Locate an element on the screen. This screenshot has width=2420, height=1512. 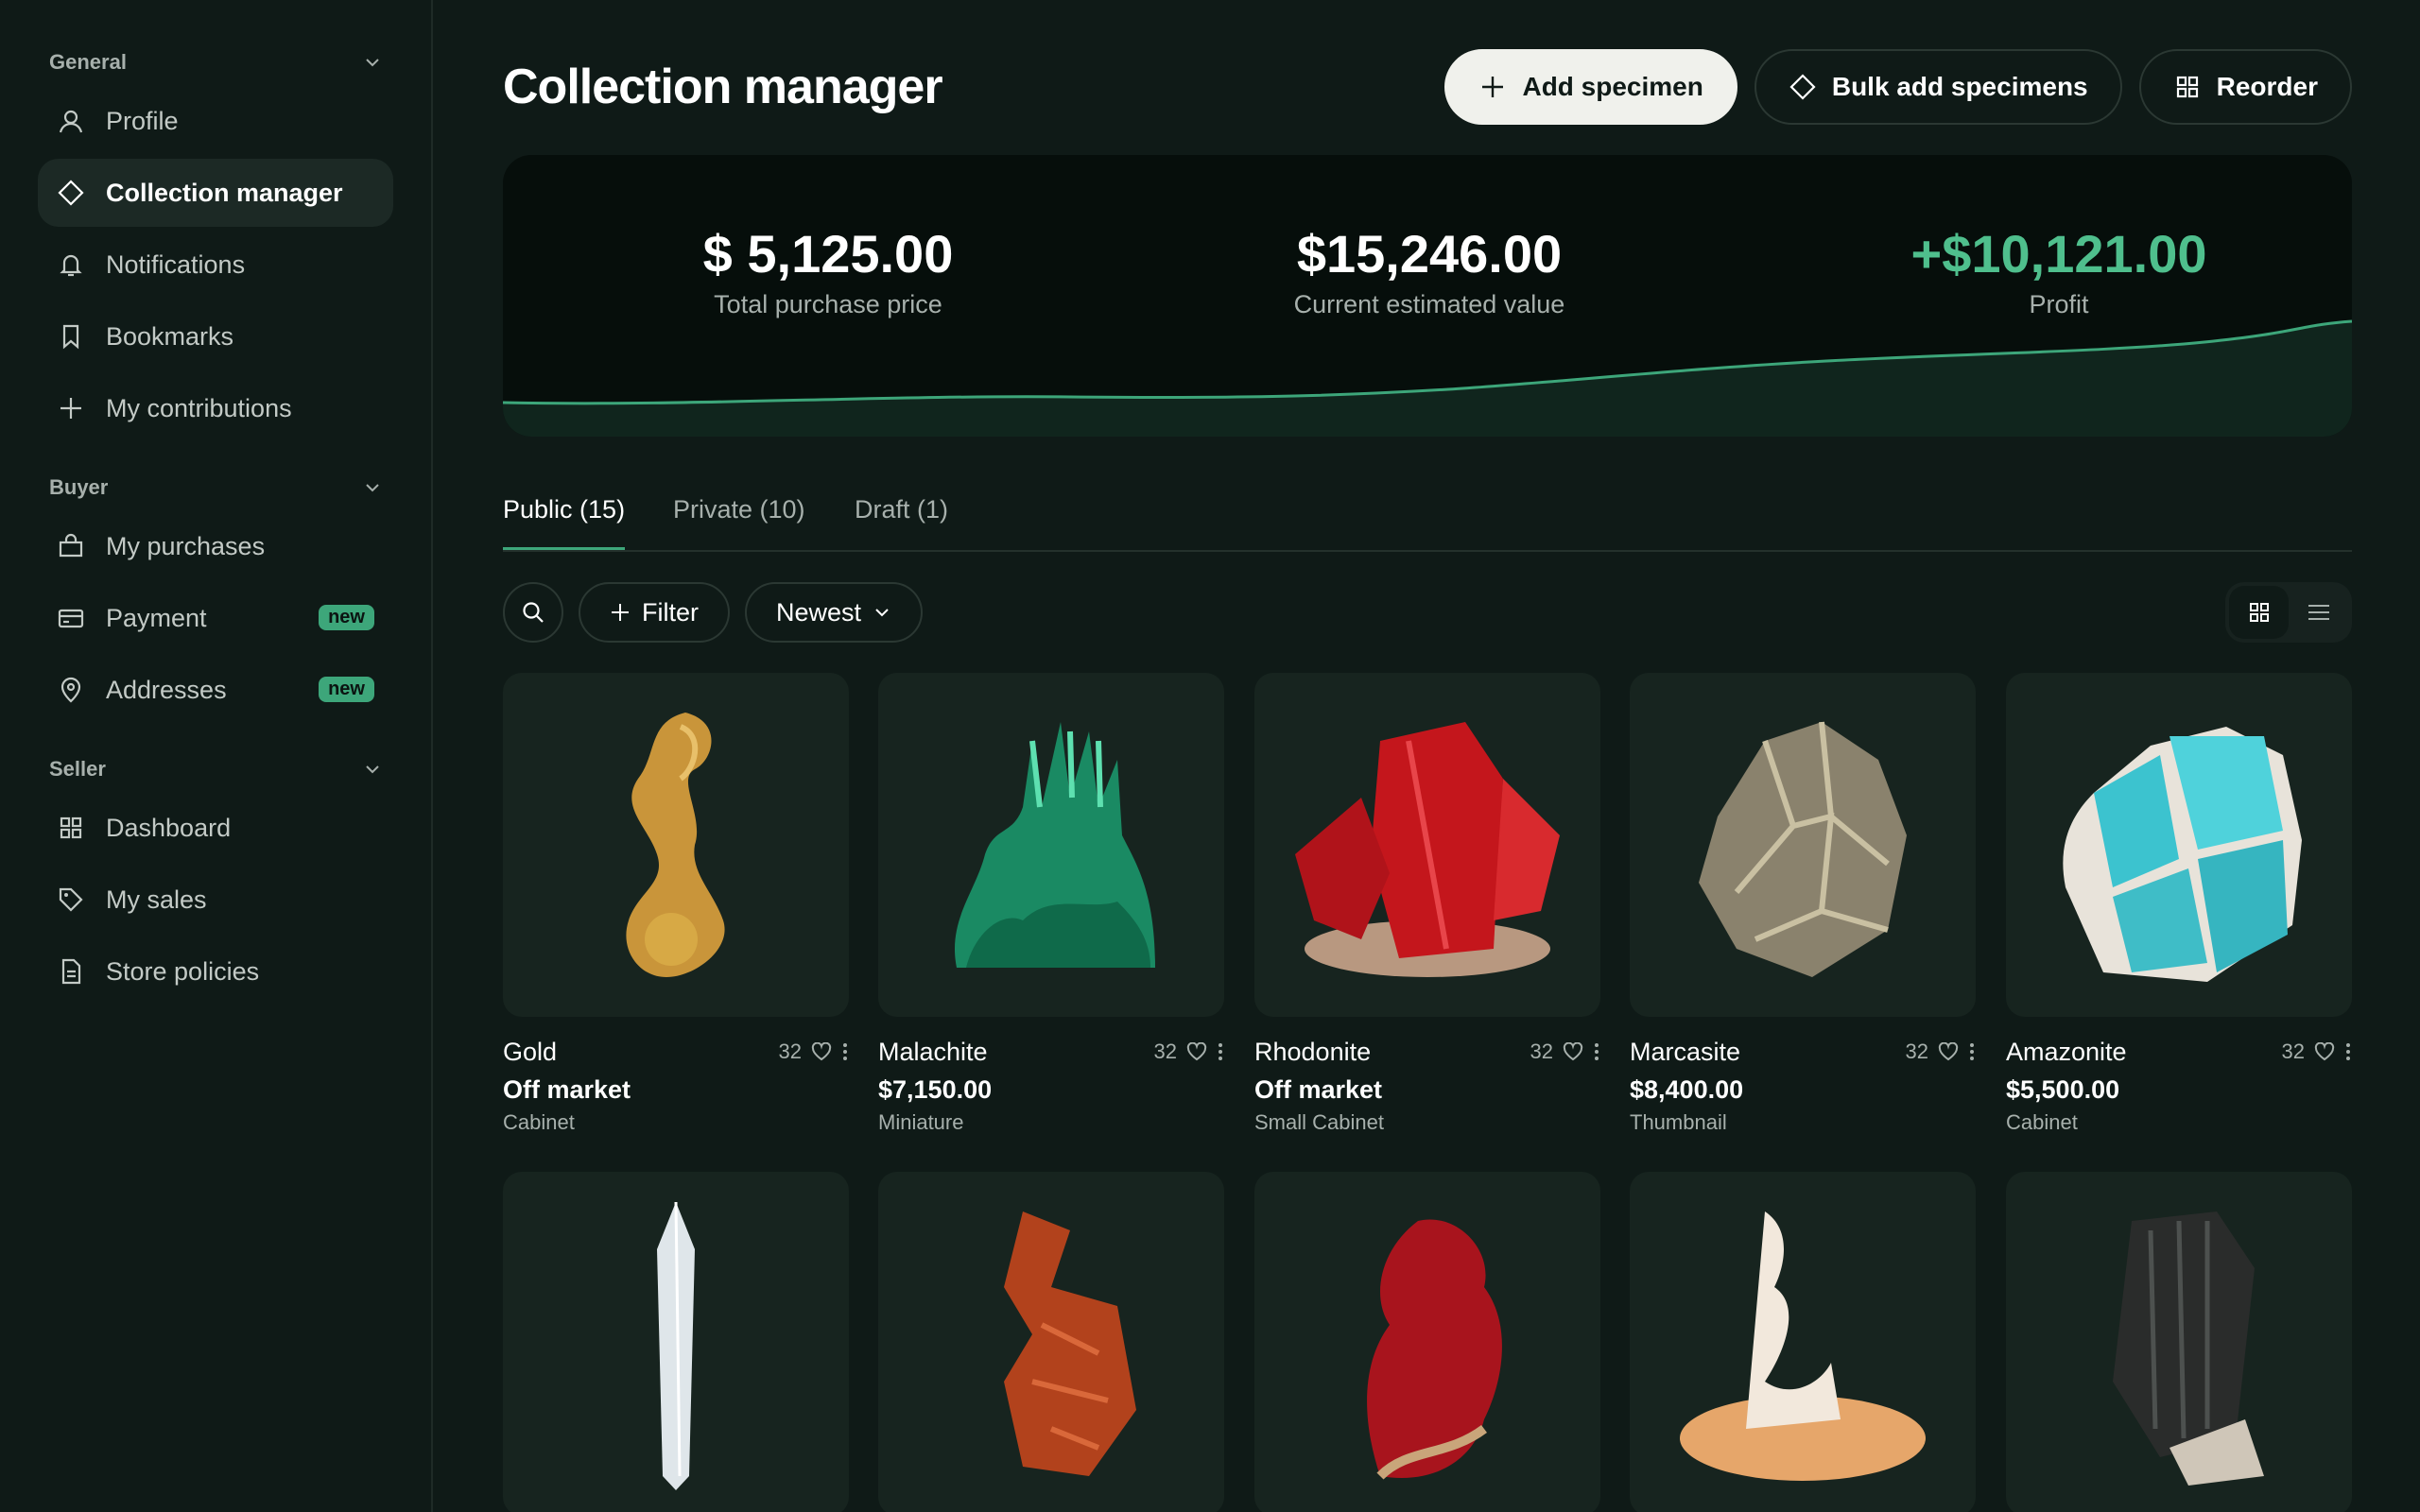
list-view-button is located at coordinates (2318, 612).